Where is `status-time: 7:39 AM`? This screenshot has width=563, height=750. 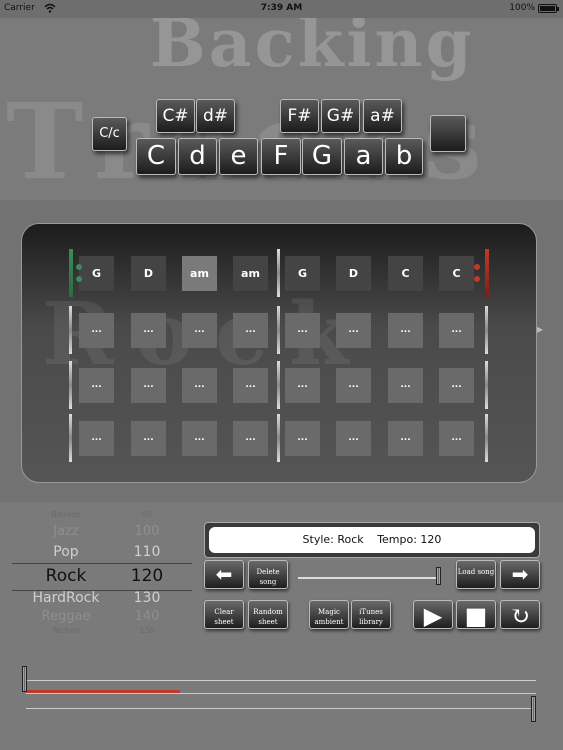
status-time: 7:39 AM is located at coordinates (281, 8).